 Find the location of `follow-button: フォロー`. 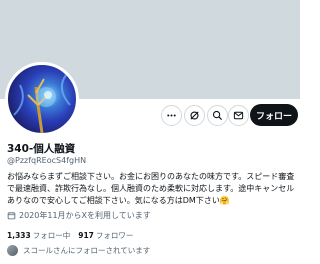

follow-button: フォロー is located at coordinates (274, 115).